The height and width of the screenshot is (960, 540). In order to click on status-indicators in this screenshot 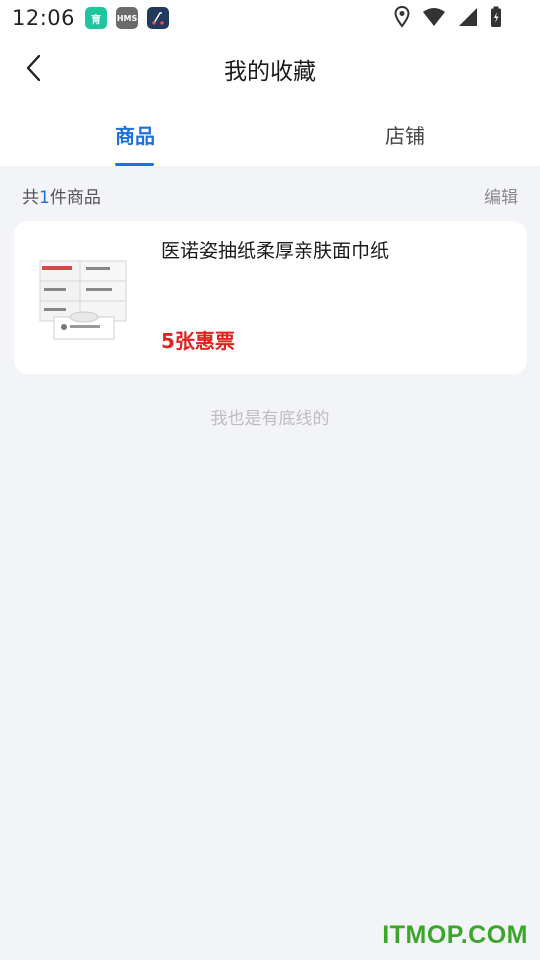, I will do `click(448, 17)`.